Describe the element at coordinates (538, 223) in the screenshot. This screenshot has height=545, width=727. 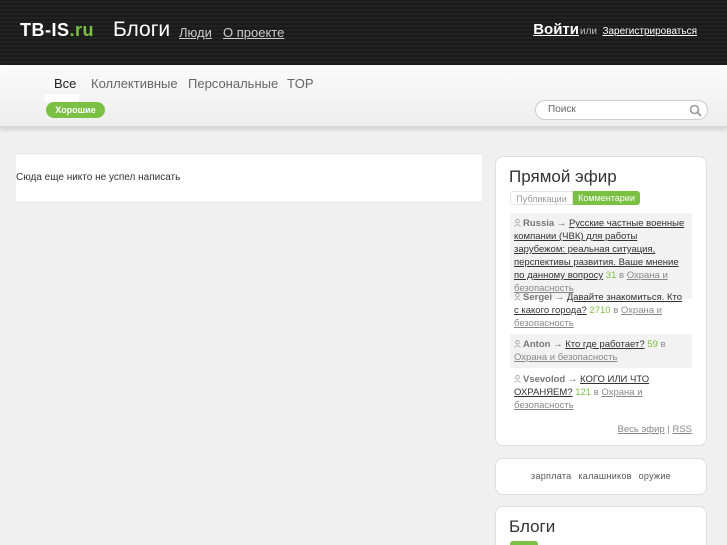
I see `comment-author: Russia` at that location.